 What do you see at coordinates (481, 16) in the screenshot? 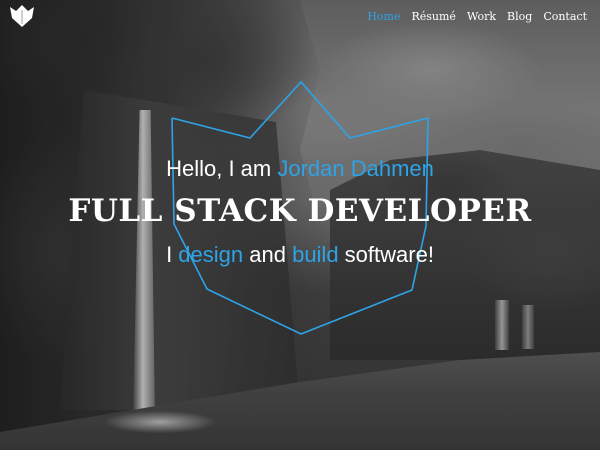
I see `nav-work: Work` at bounding box center [481, 16].